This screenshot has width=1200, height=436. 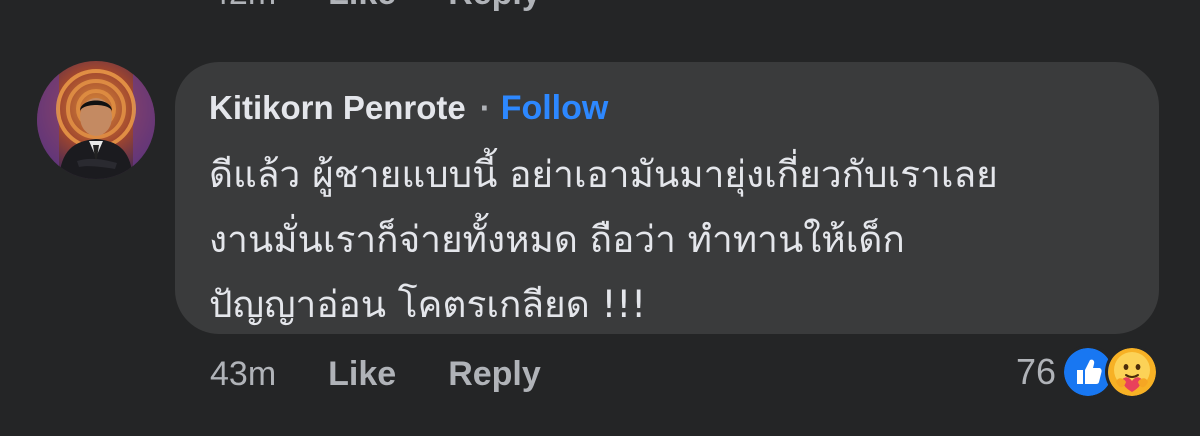 I want to click on previous-comment-actions: 42m Like Reply, so click(x=375, y=6).